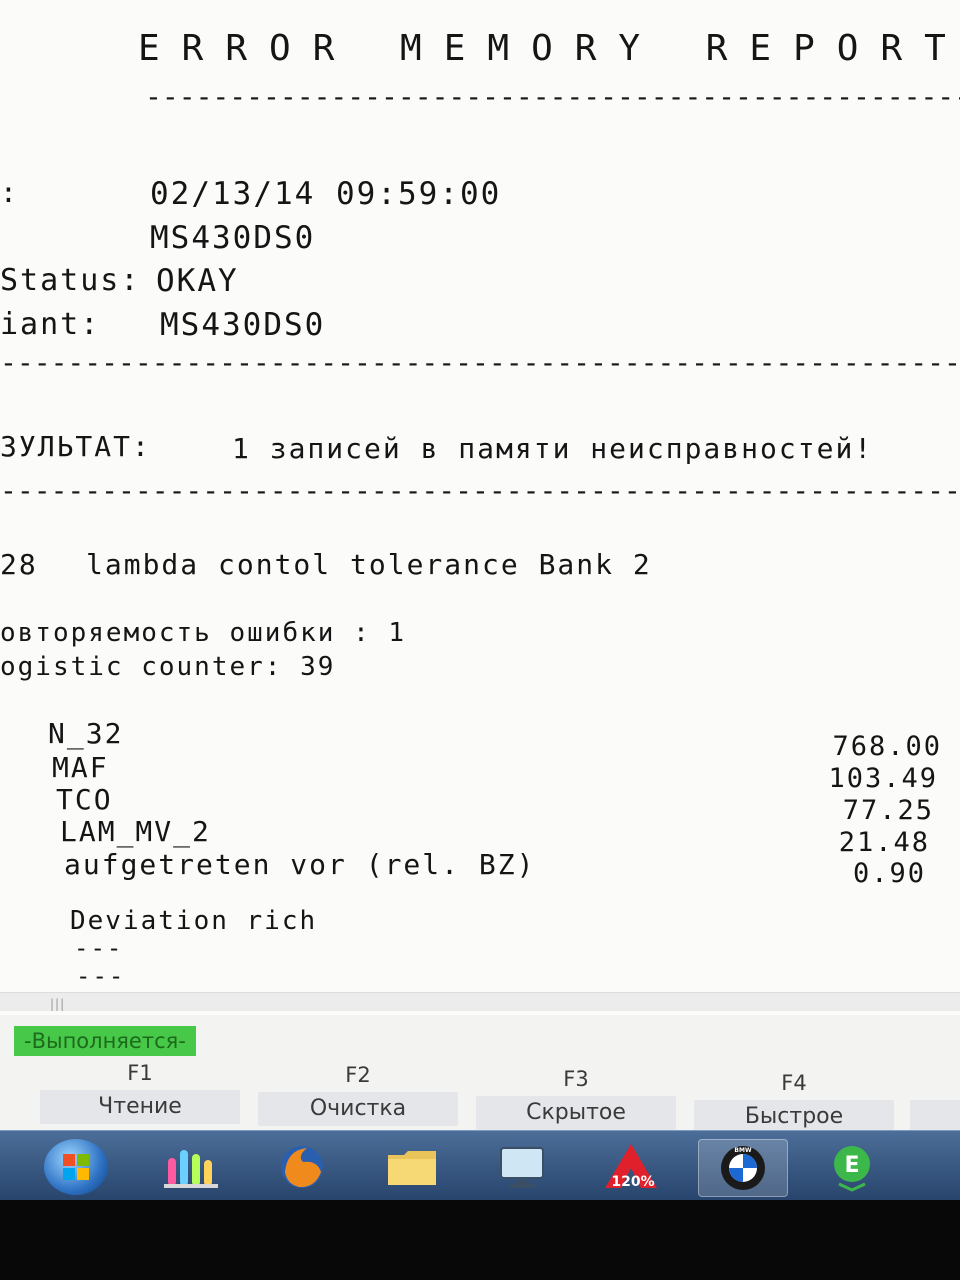 Image resolution: width=960 pixels, height=1280 pixels. I want to click on taskbar-folder, so click(412, 1167).